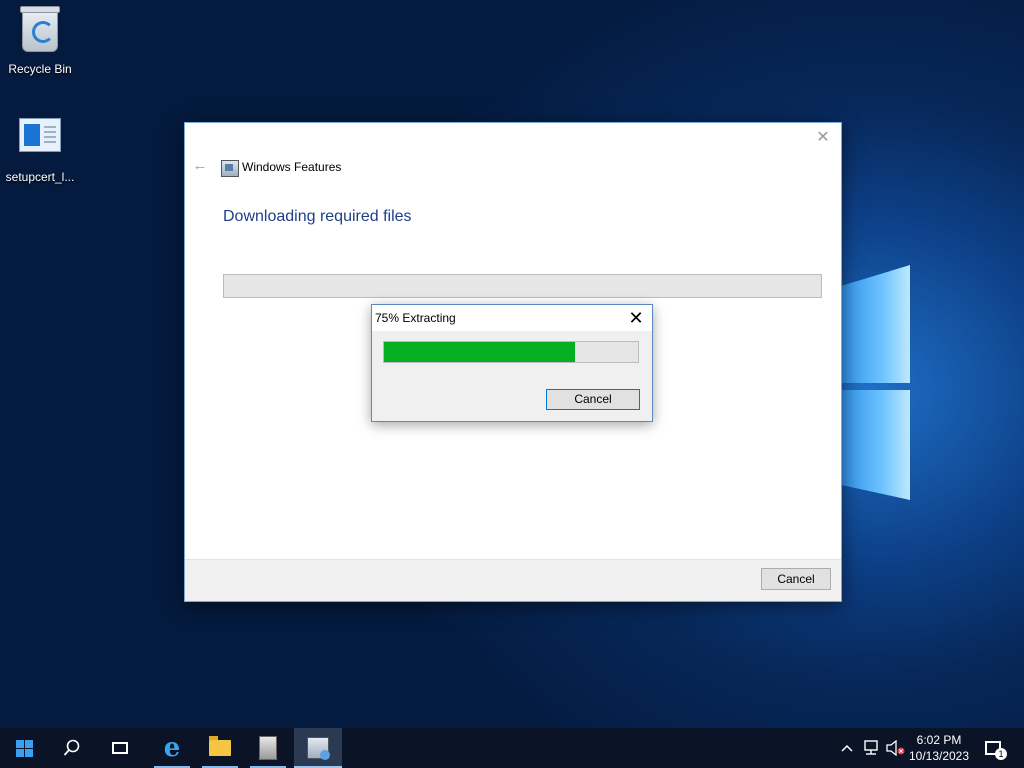  What do you see at coordinates (512, 748) in the screenshot?
I see `taskbar: e 1` at bounding box center [512, 748].